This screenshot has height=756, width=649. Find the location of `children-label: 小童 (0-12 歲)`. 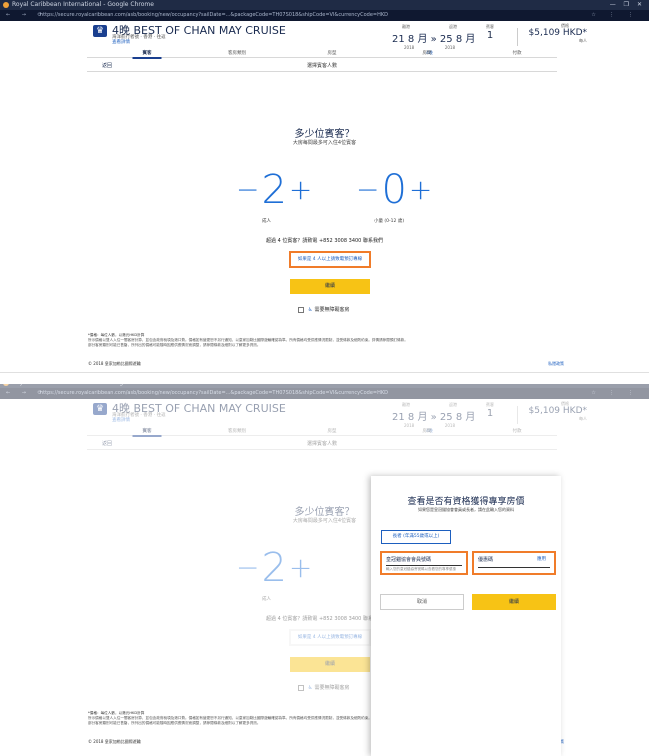

children-label: 小童 (0-12 歲) is located at coordinates (389, 221).